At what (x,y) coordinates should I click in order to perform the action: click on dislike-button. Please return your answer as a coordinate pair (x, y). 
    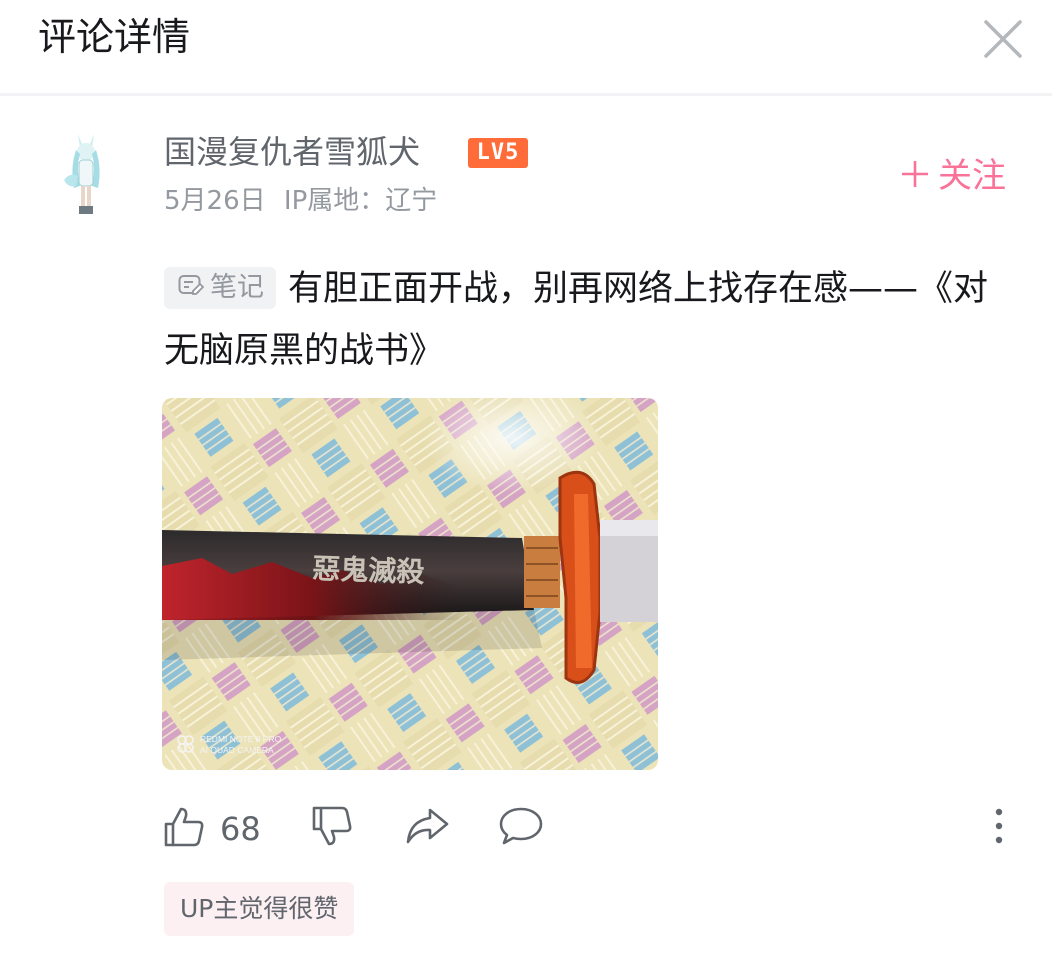
    Looking at the image, I should click on (332, 829).